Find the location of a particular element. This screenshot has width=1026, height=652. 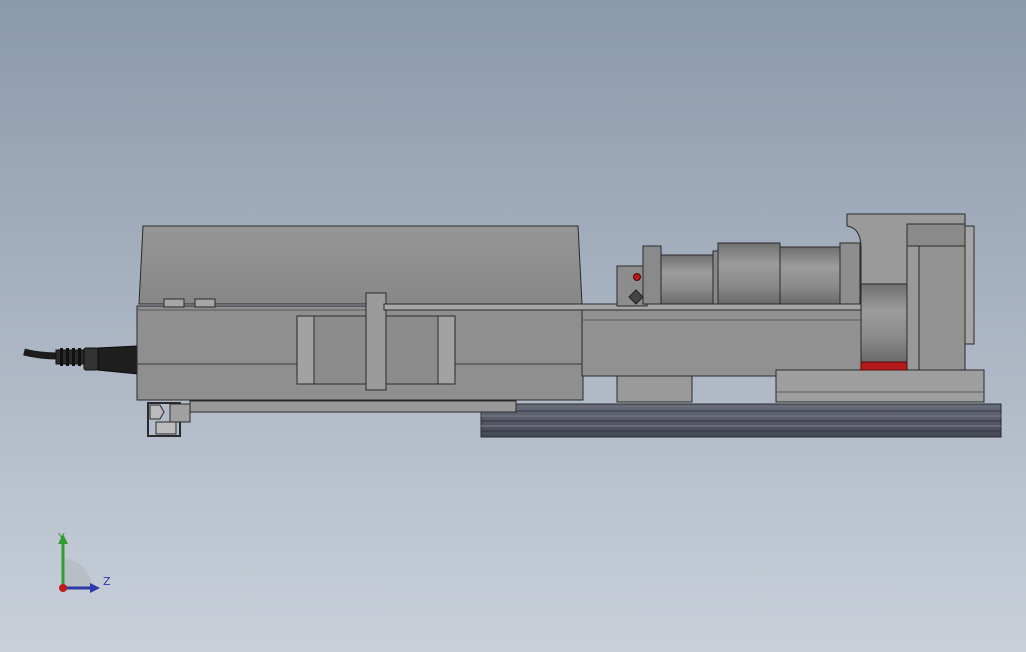

z-axis-arrow-icon is located at coordinates (95, 588).